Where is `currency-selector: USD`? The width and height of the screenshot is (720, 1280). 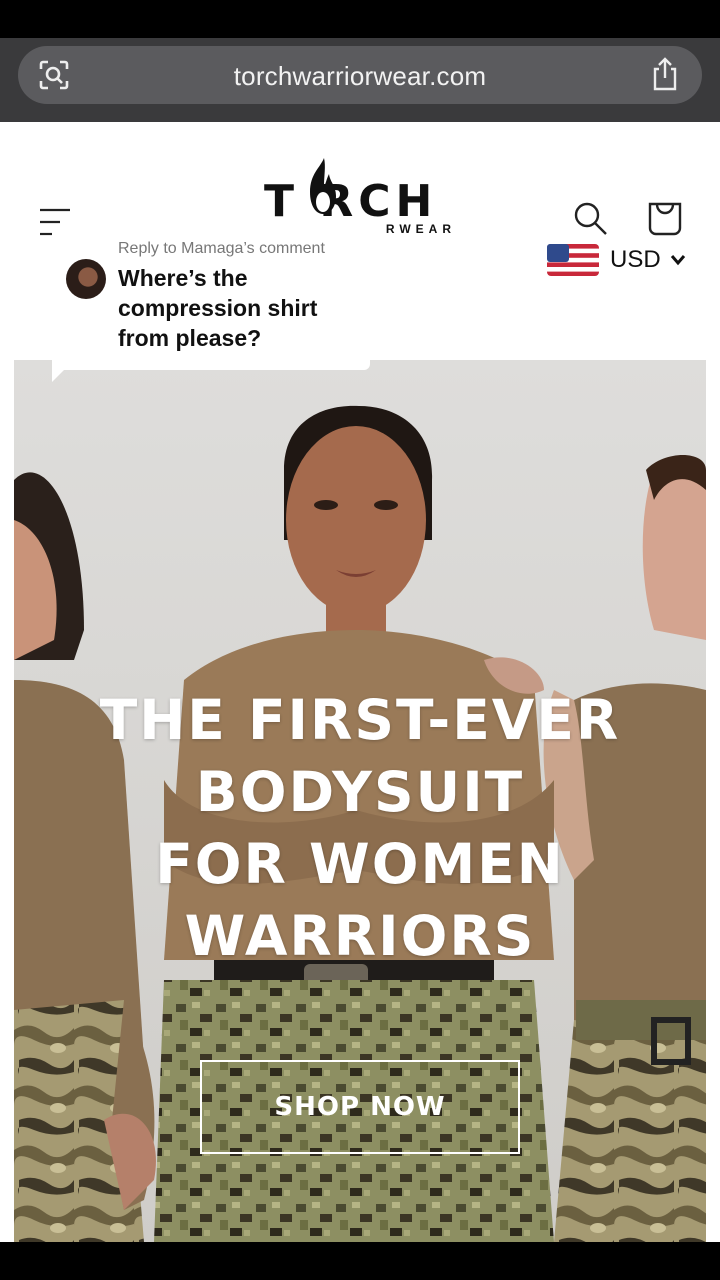
currency-selector: USD is located at coordinates (635, 260).